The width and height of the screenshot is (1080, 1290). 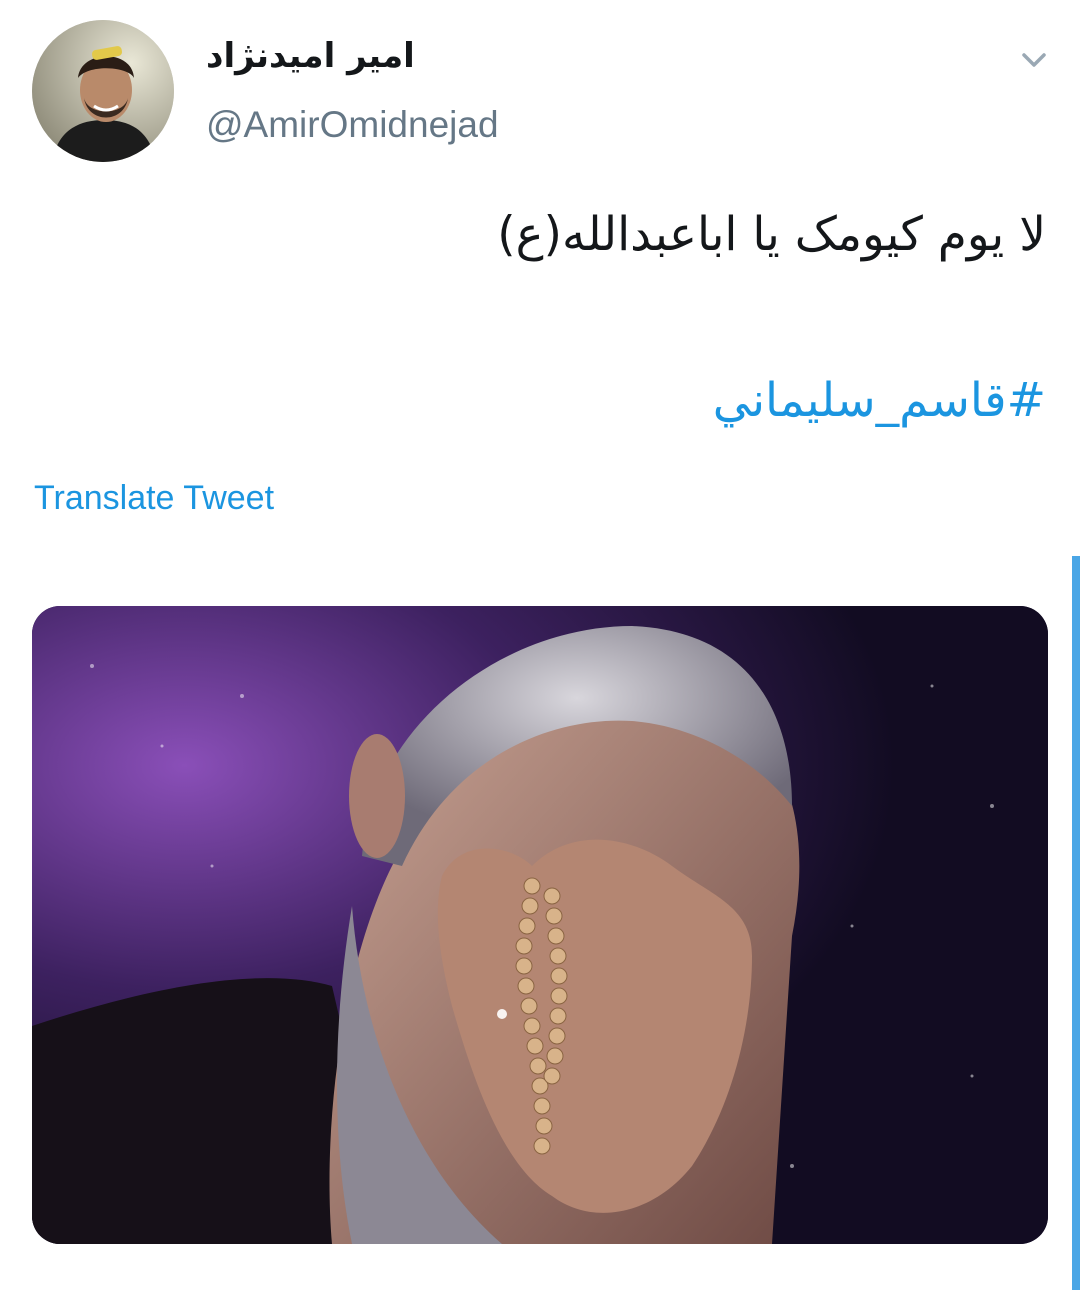 What do you see at coordinates (1034, 60) in the screenshot?
I see `chevron-down-icon` at bounding box center [1034, 60].